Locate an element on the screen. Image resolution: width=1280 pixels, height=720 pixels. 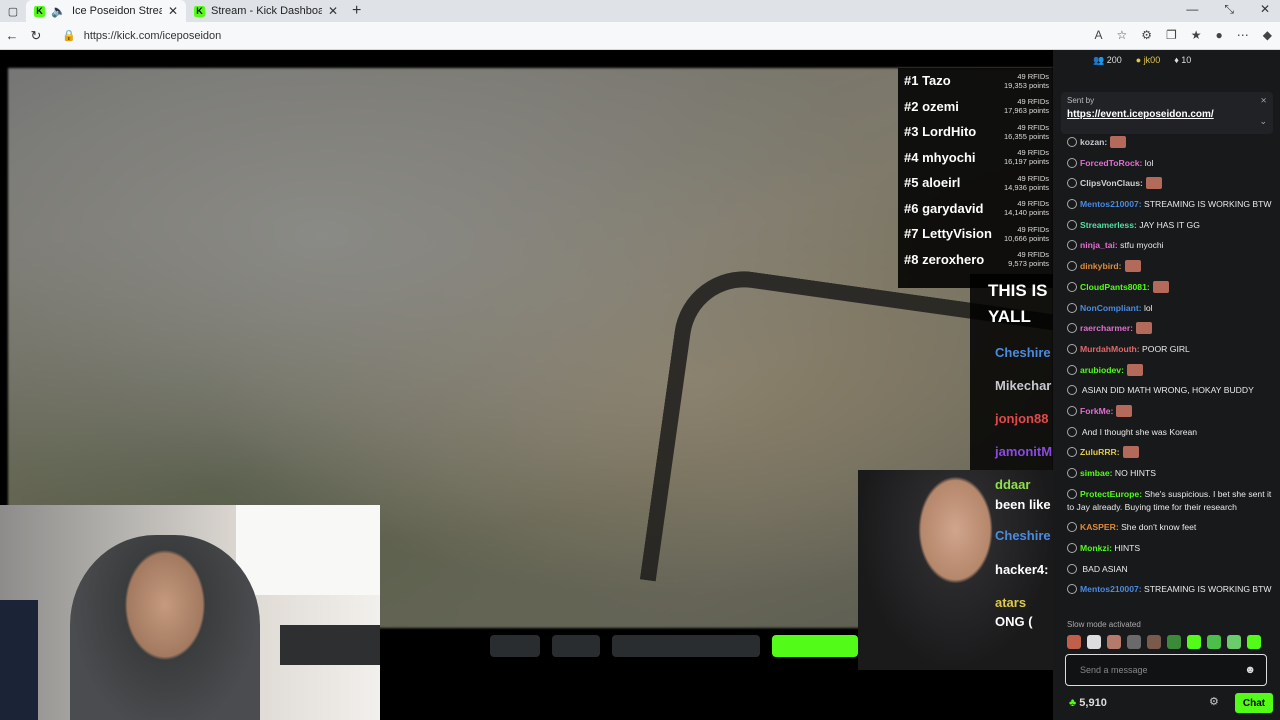
overlay-caption: THIS IS YALL is located at coordinates (1018, 304).